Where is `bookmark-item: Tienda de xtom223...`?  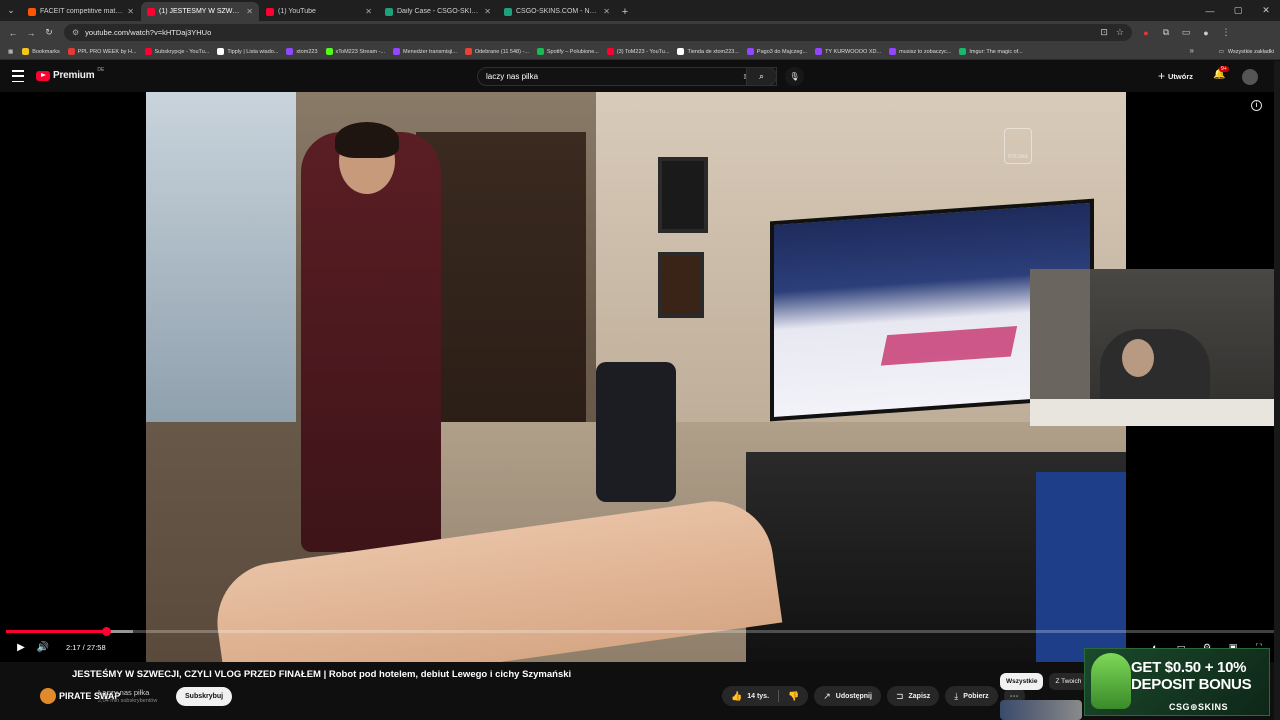
bookmark-item: Tienda de xtom223... is located at coordinates (707, 52).